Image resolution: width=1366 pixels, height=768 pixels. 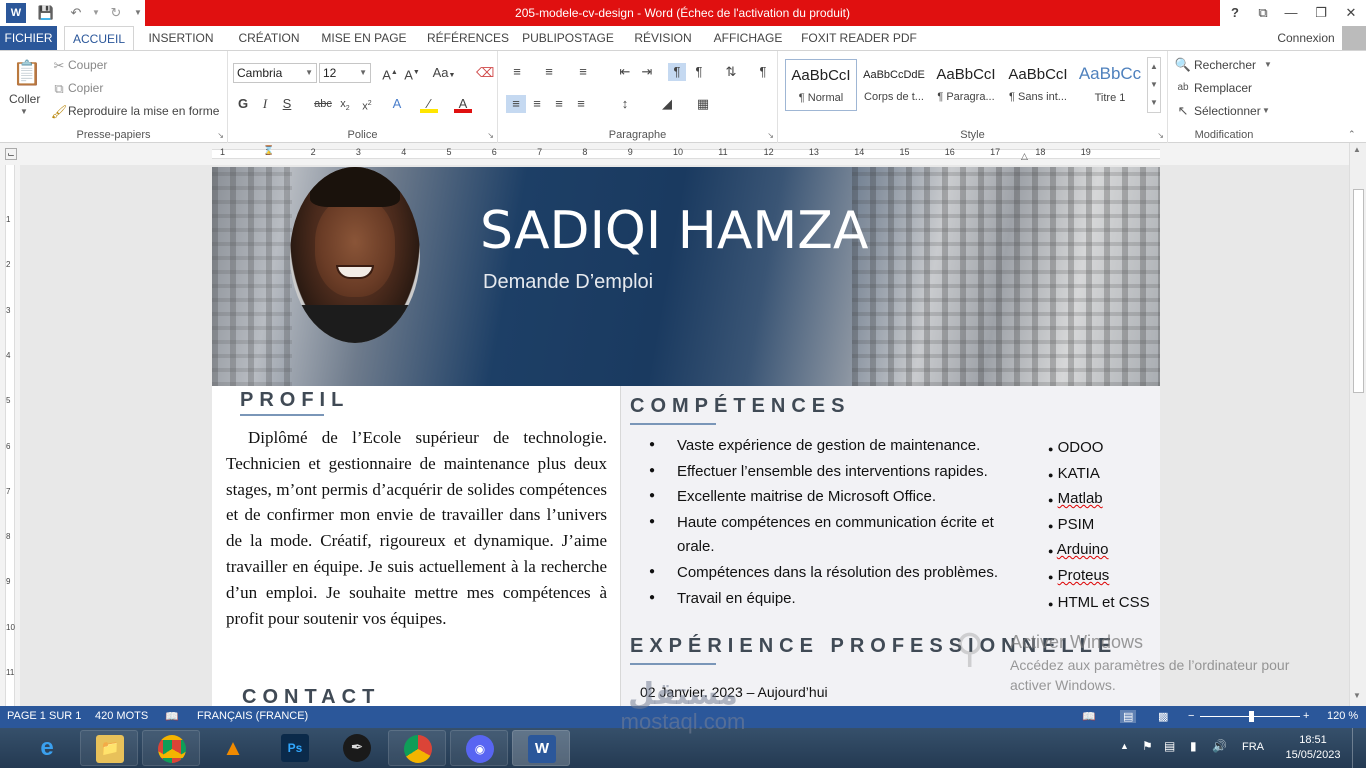 What do you see at coordinates (667, 104) in the screenshot?
I see `shading-icon: ◢` at bounding box center [667, 104].